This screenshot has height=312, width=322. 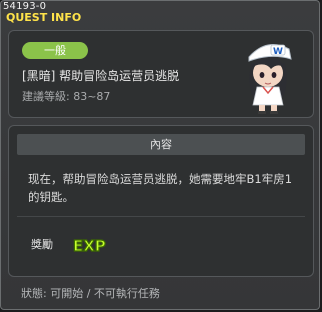 What do you see at coordinates (44, 17) in the screenshot?
I see `window-title: QUEST INFO` at bounding box center [44, 17].